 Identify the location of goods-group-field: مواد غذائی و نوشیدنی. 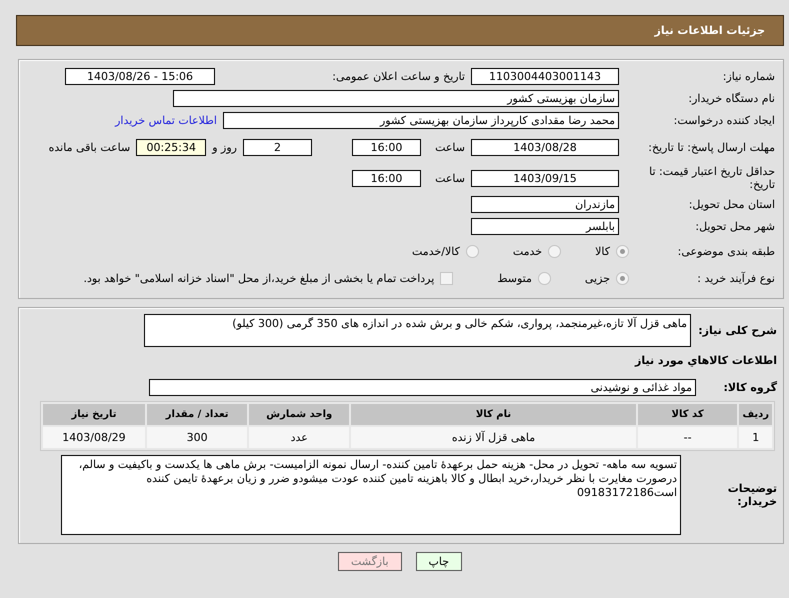
(422, 387).